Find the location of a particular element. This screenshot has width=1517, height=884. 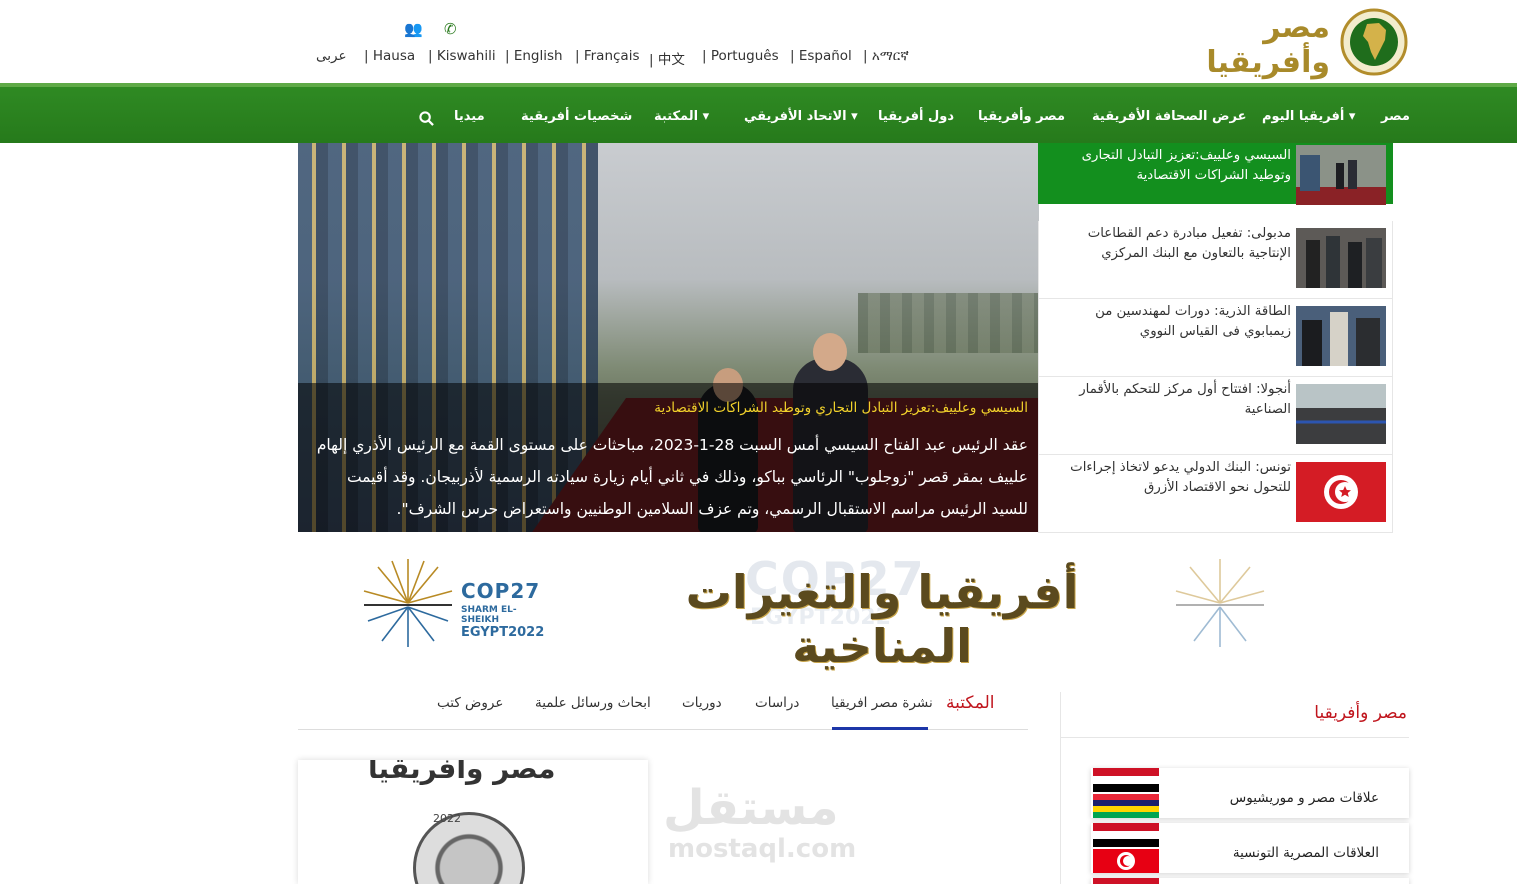

nav-item-african-figures: شخصيات أفريقية is located at coordinates (576, 116).